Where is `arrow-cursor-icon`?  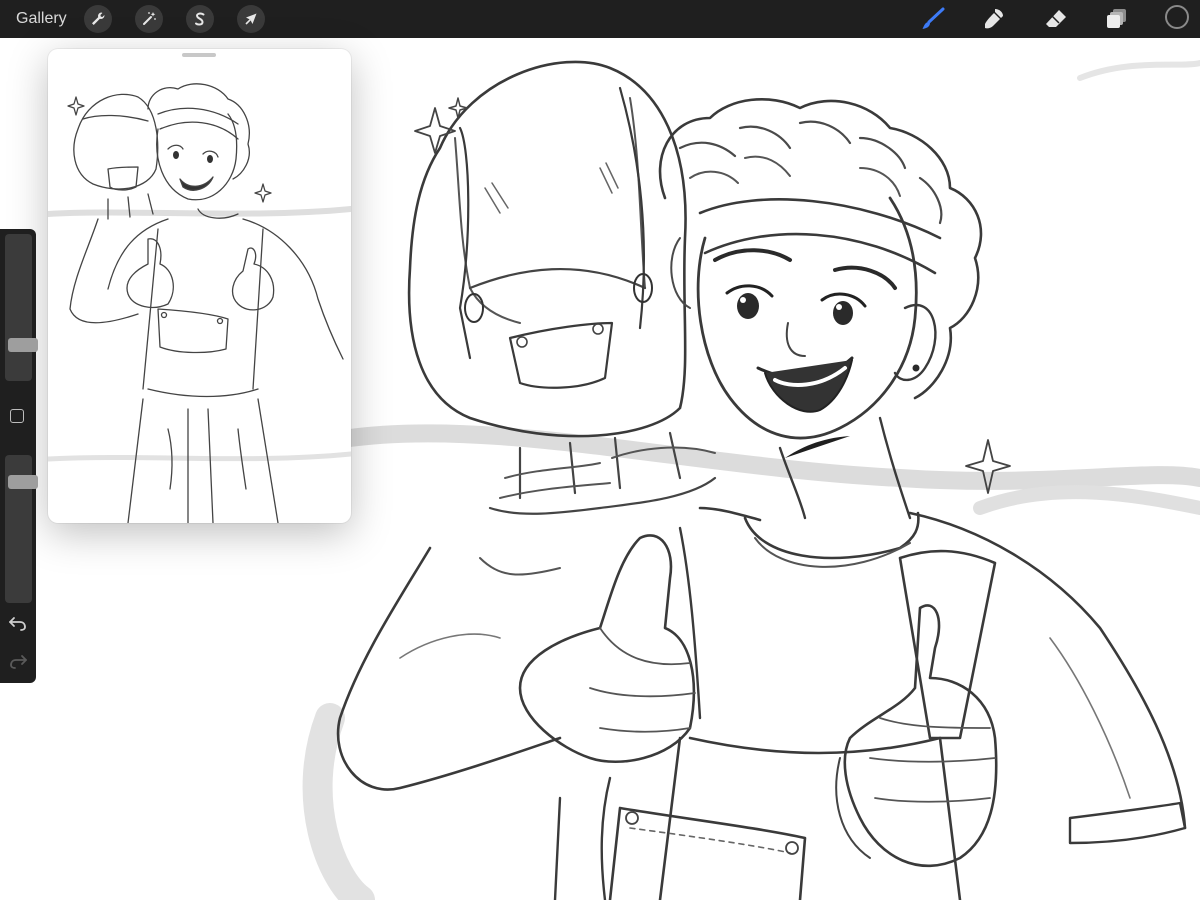 arrow-cursor-icon is located at coordinates (251, 19).